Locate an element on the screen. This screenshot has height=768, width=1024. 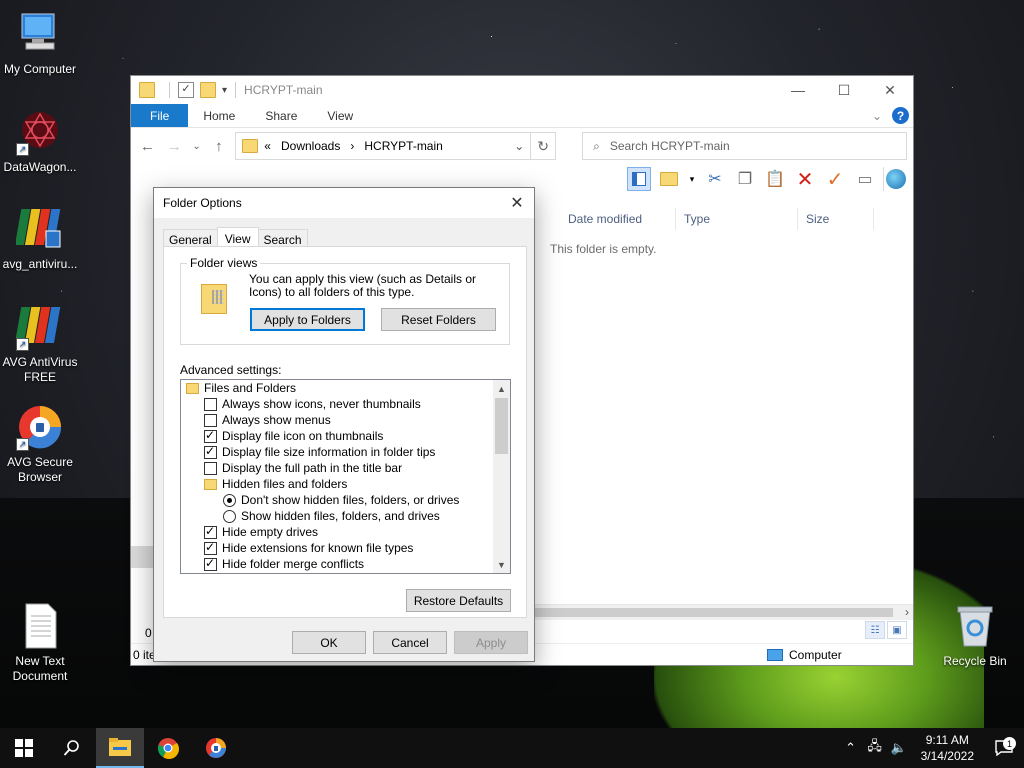
cancel-button: Cancel is located at coordinates (410, 642).